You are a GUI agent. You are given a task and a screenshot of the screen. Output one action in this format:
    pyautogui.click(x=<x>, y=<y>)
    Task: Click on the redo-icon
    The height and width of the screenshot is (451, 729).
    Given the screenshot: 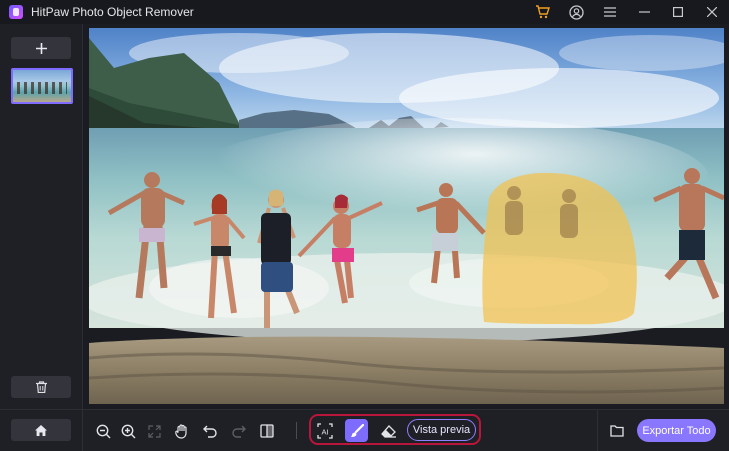 What is the action you would take?
    pyautogui.click(x=239, y=431)
    